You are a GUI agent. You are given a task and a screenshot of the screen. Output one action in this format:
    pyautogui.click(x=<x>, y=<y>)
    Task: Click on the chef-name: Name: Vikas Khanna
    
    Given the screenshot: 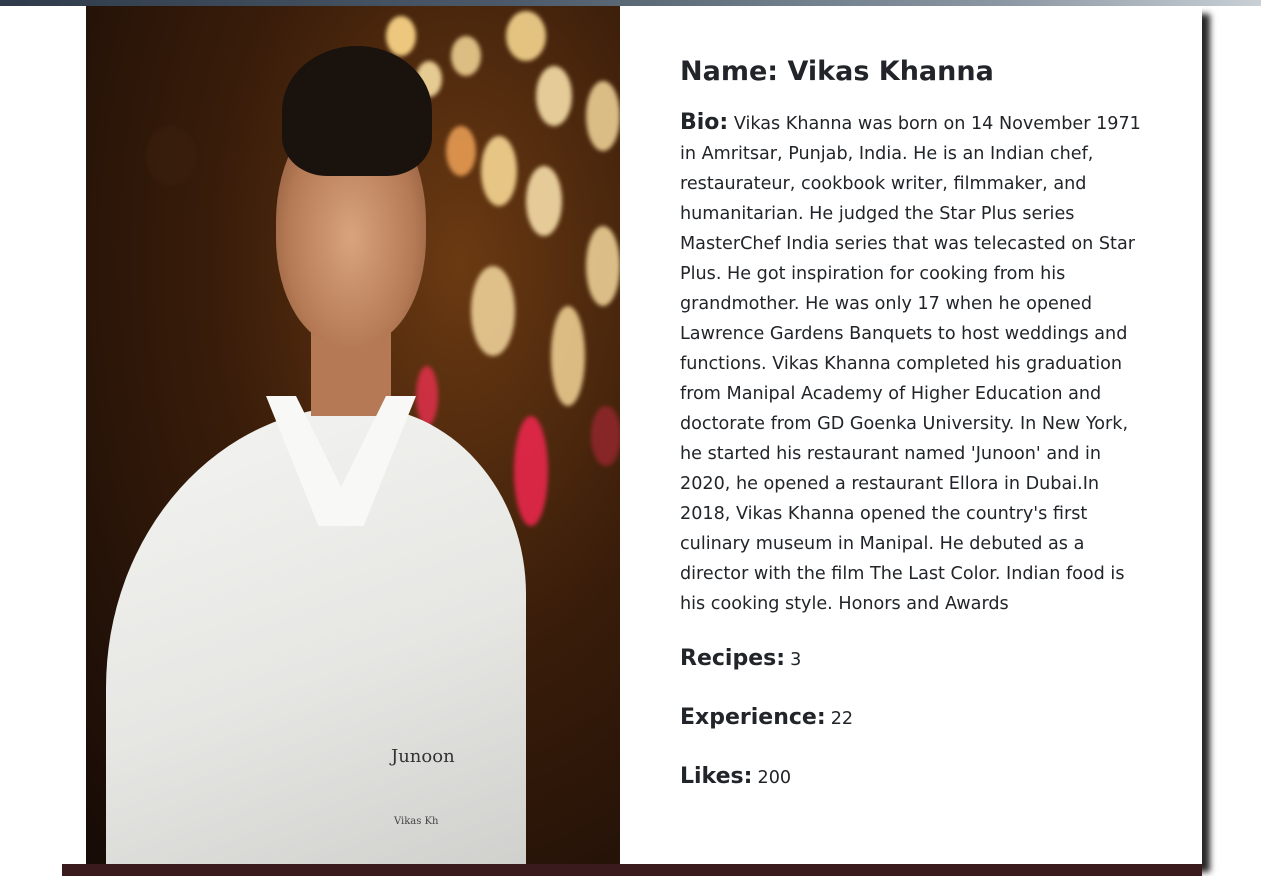 What is the action you would take?
    pyautogui.click(x=915, y=72)
    